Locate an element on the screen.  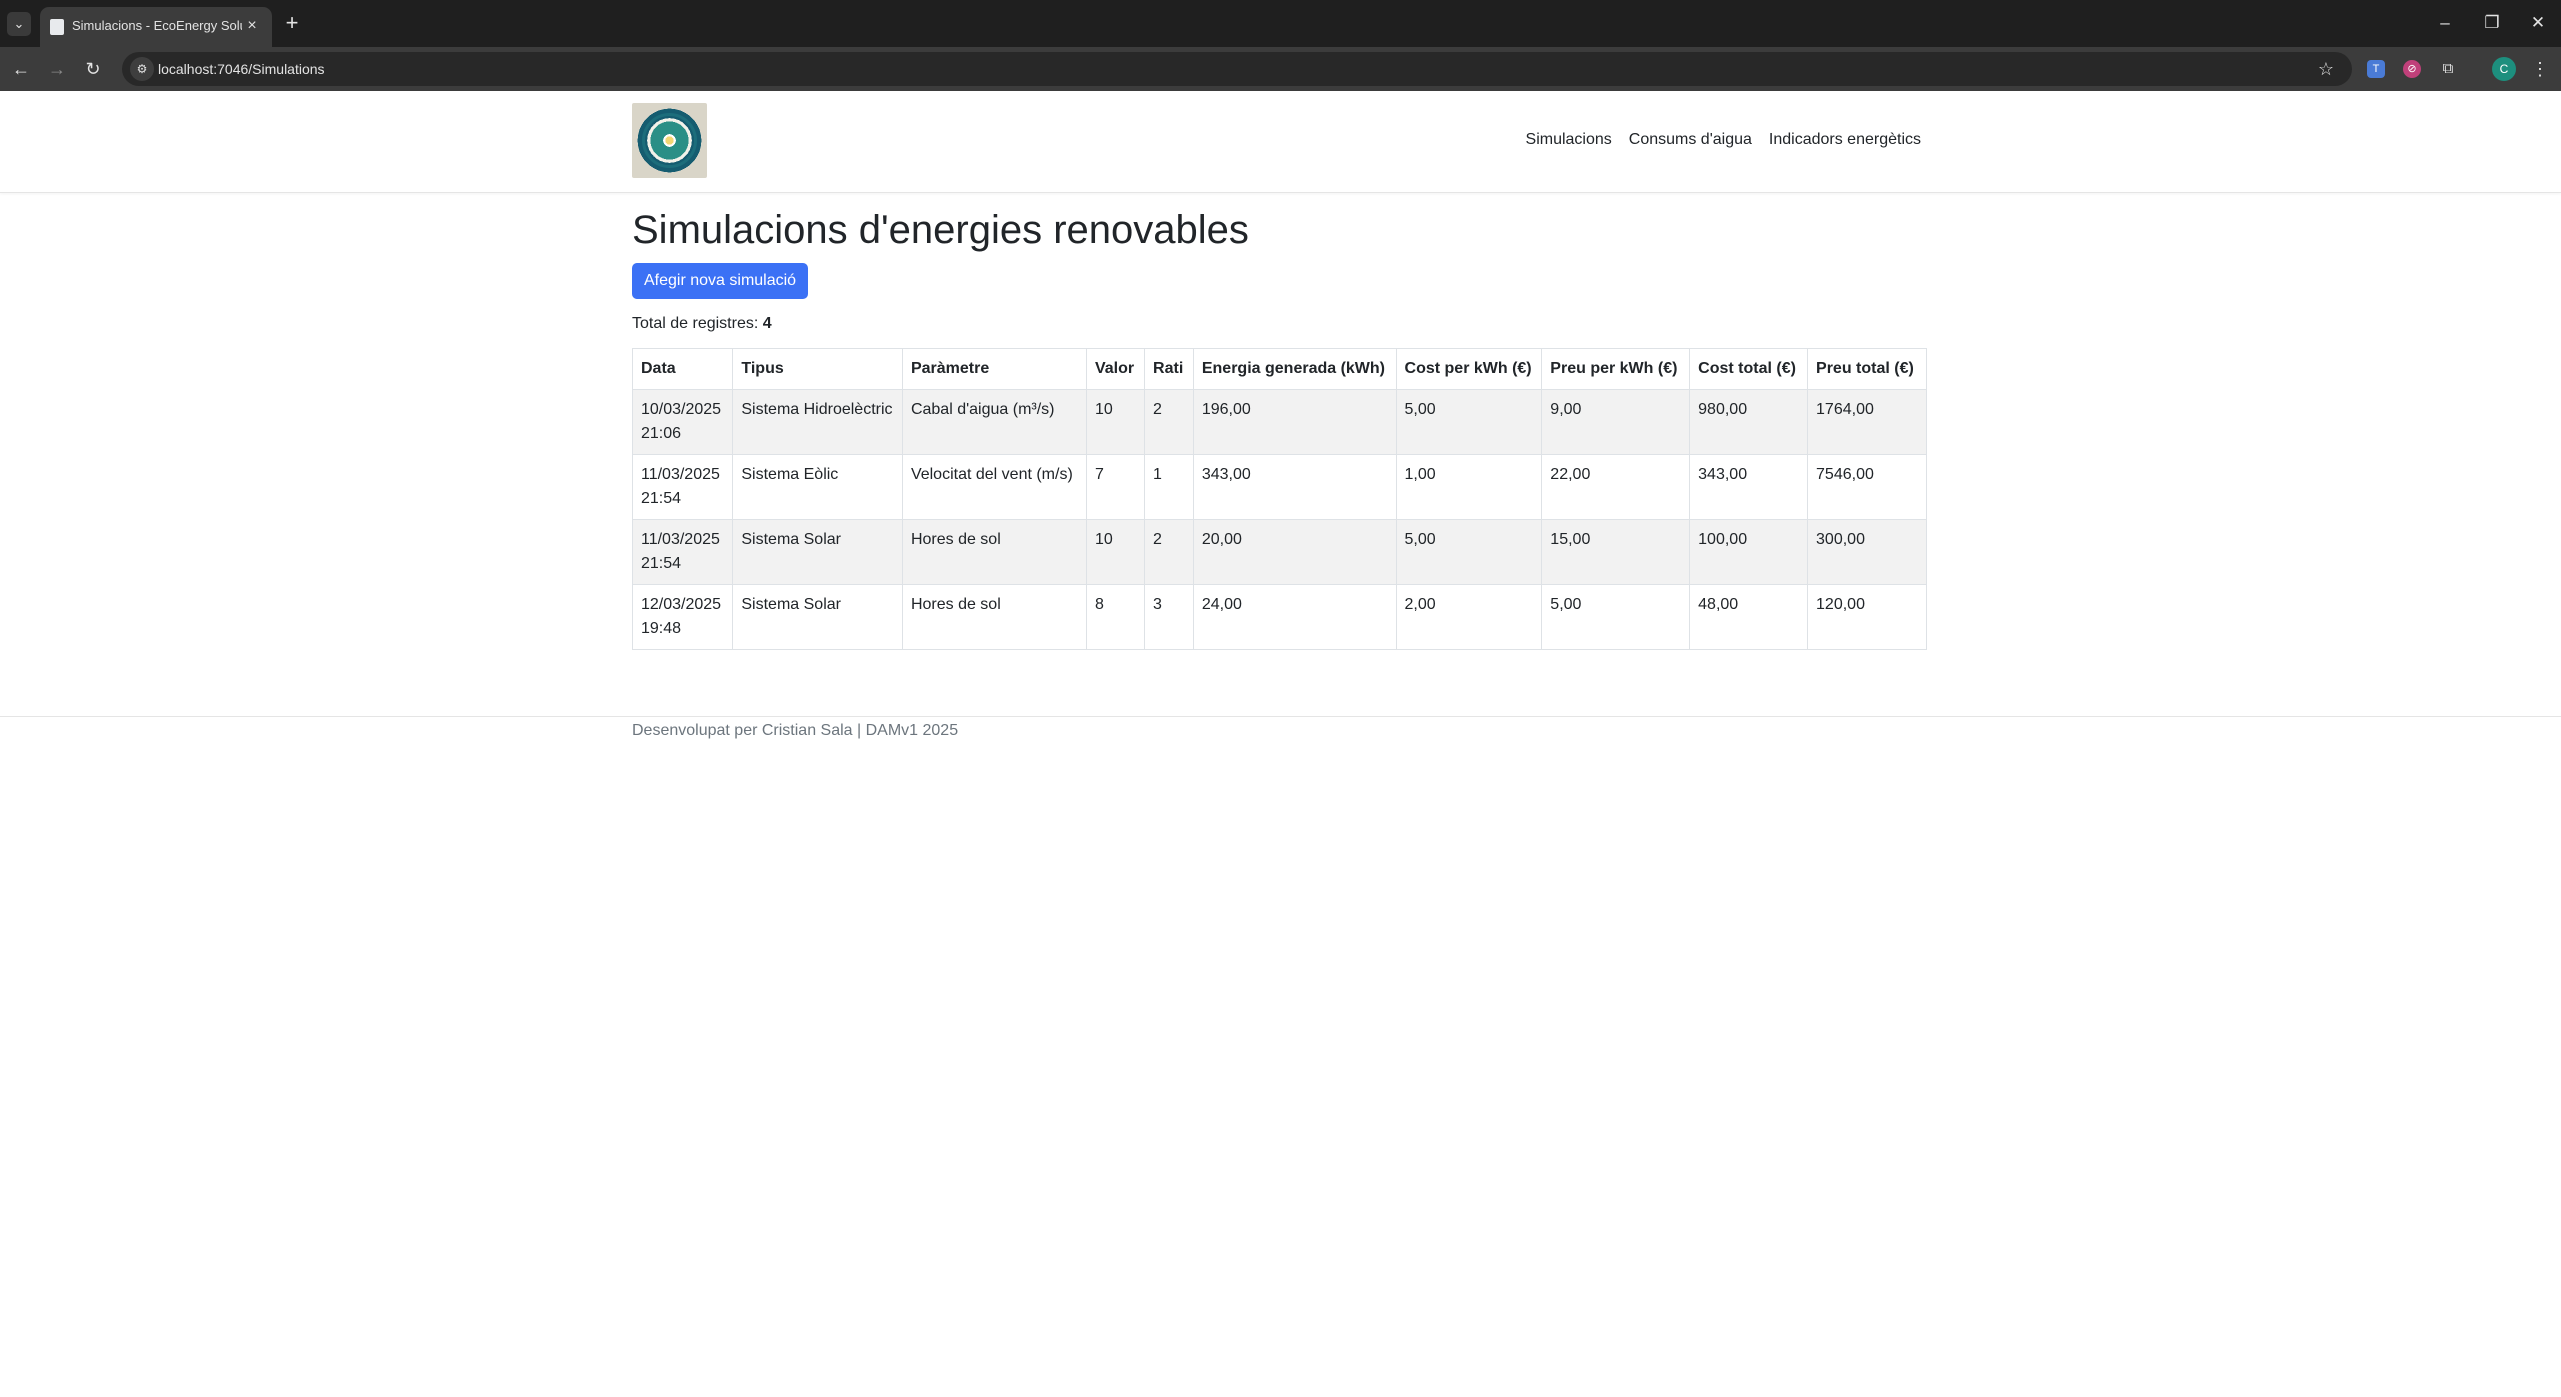
table-cell: 7546,00 is located at coordinates (1867, 487).